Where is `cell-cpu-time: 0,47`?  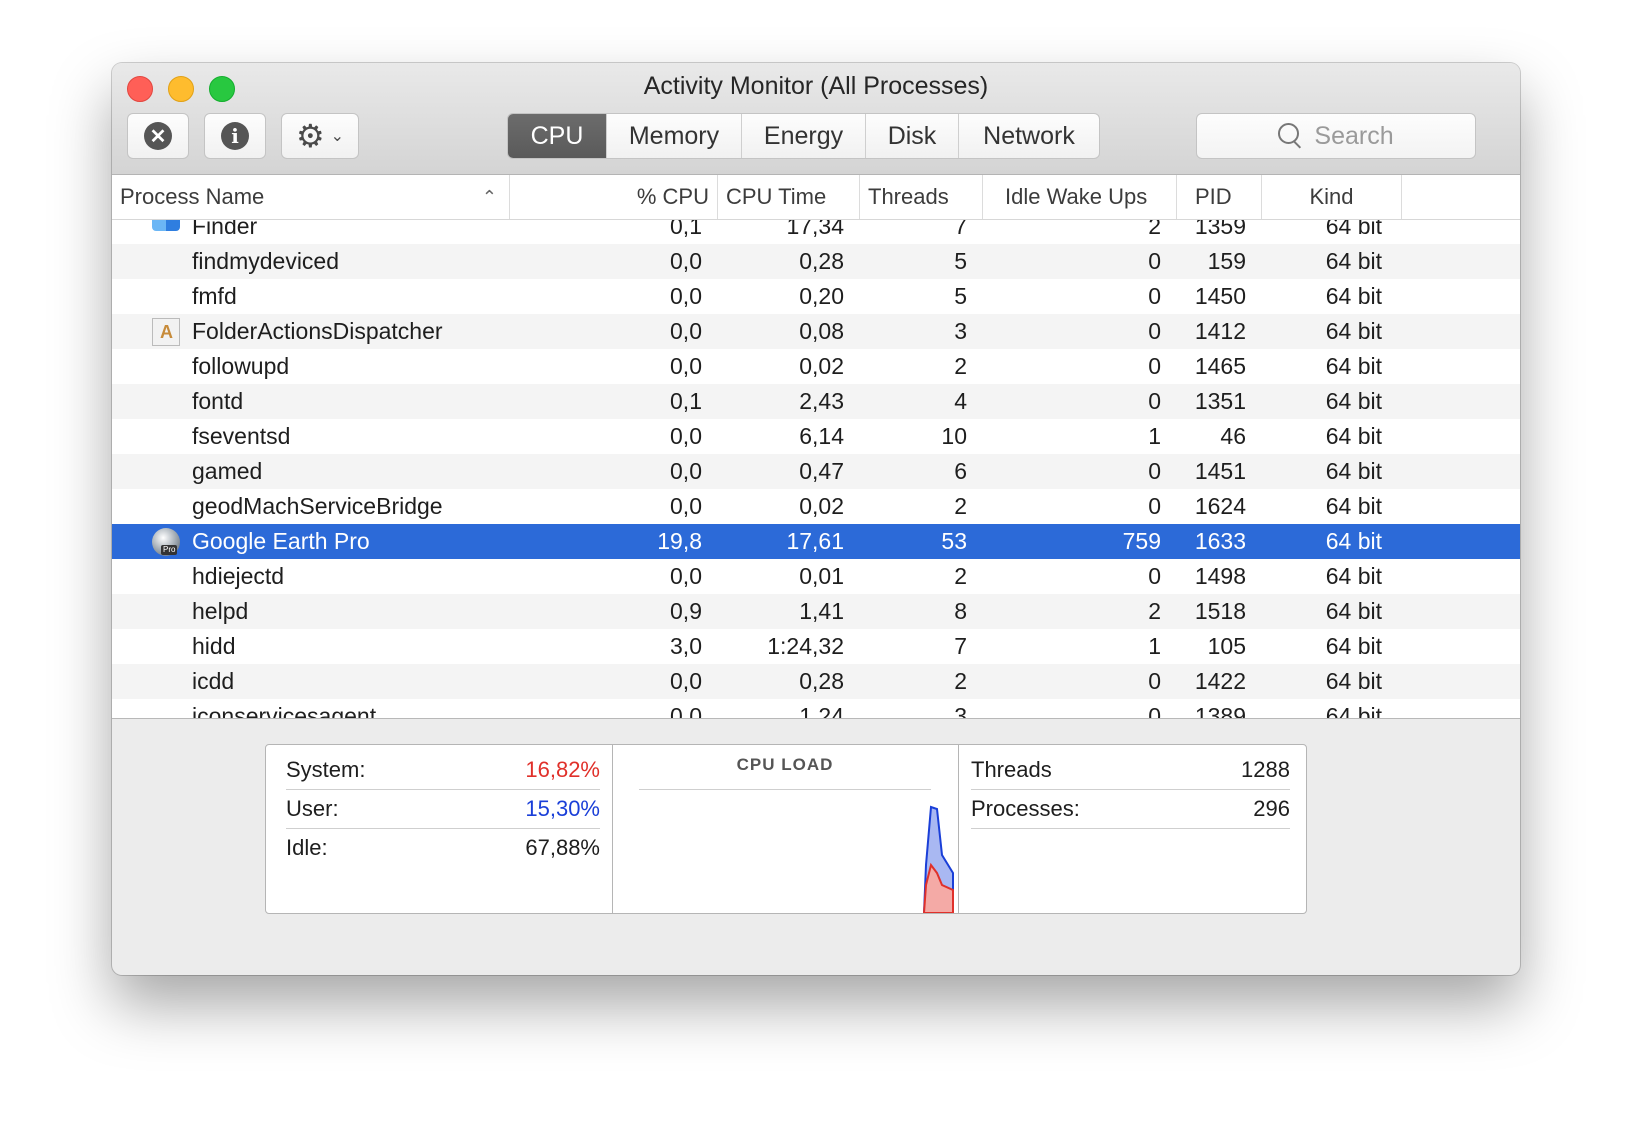 cell-cpu-time: 0,47 is located at coordinates (821, 471).